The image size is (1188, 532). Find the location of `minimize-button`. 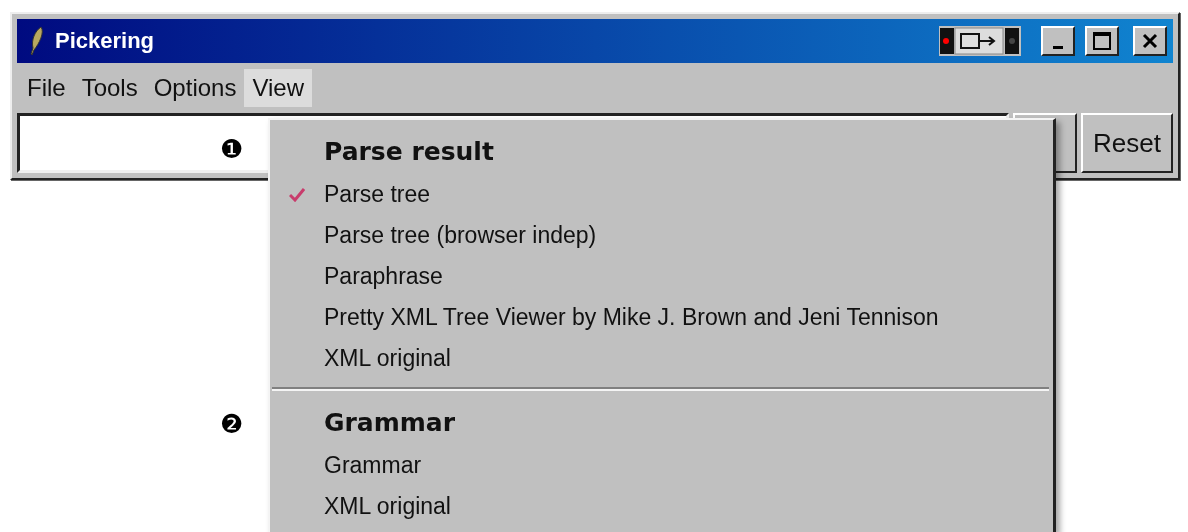

minimize-button is located at coordinates (1058, 41).